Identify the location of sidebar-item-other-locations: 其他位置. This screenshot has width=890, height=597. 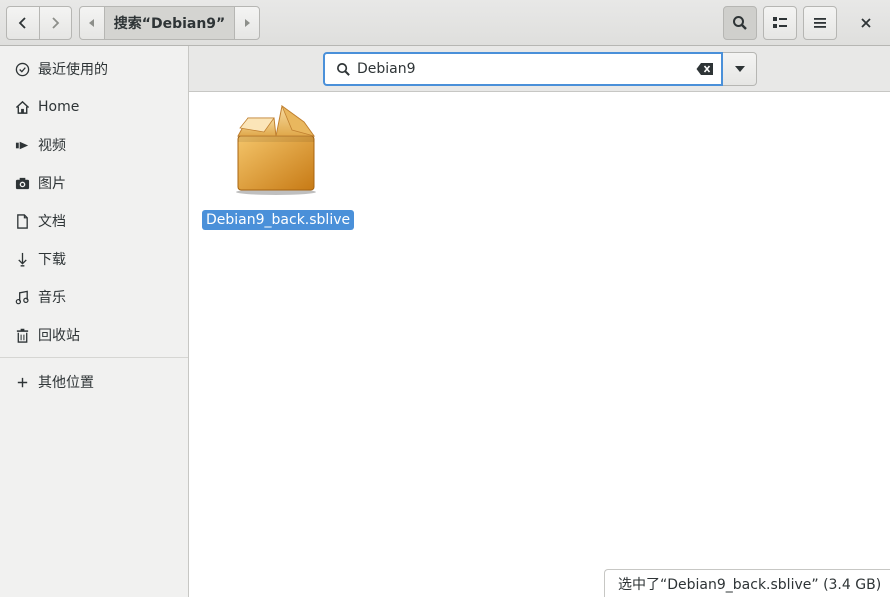
(94, 382).